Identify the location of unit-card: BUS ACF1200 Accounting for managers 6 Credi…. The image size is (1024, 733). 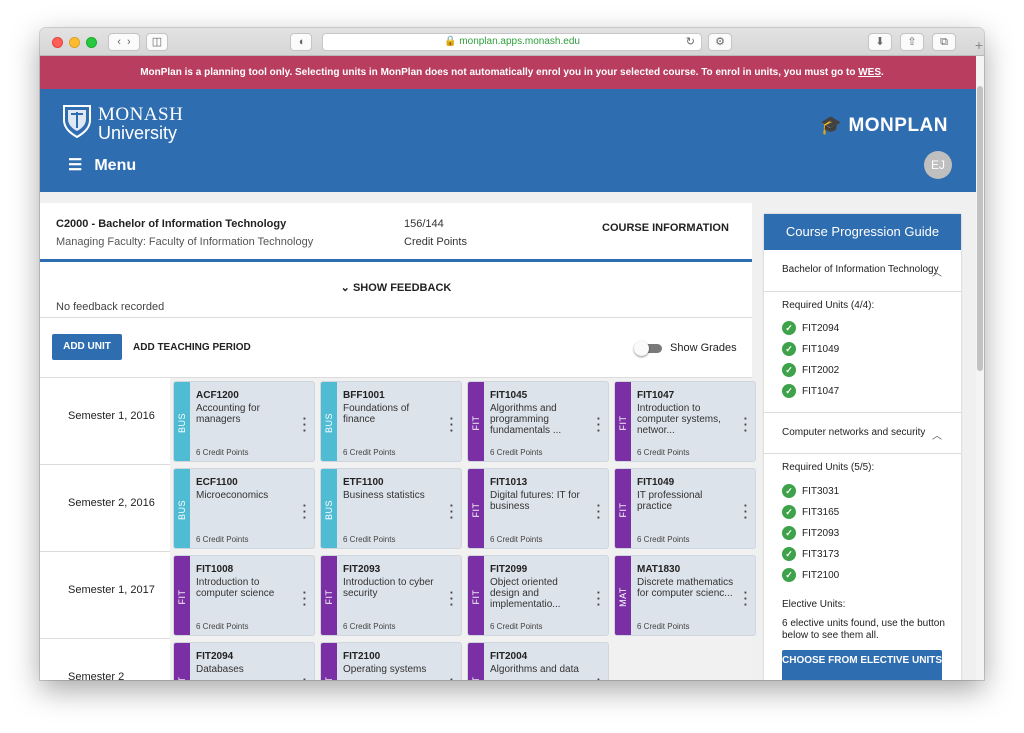
(244, 421).